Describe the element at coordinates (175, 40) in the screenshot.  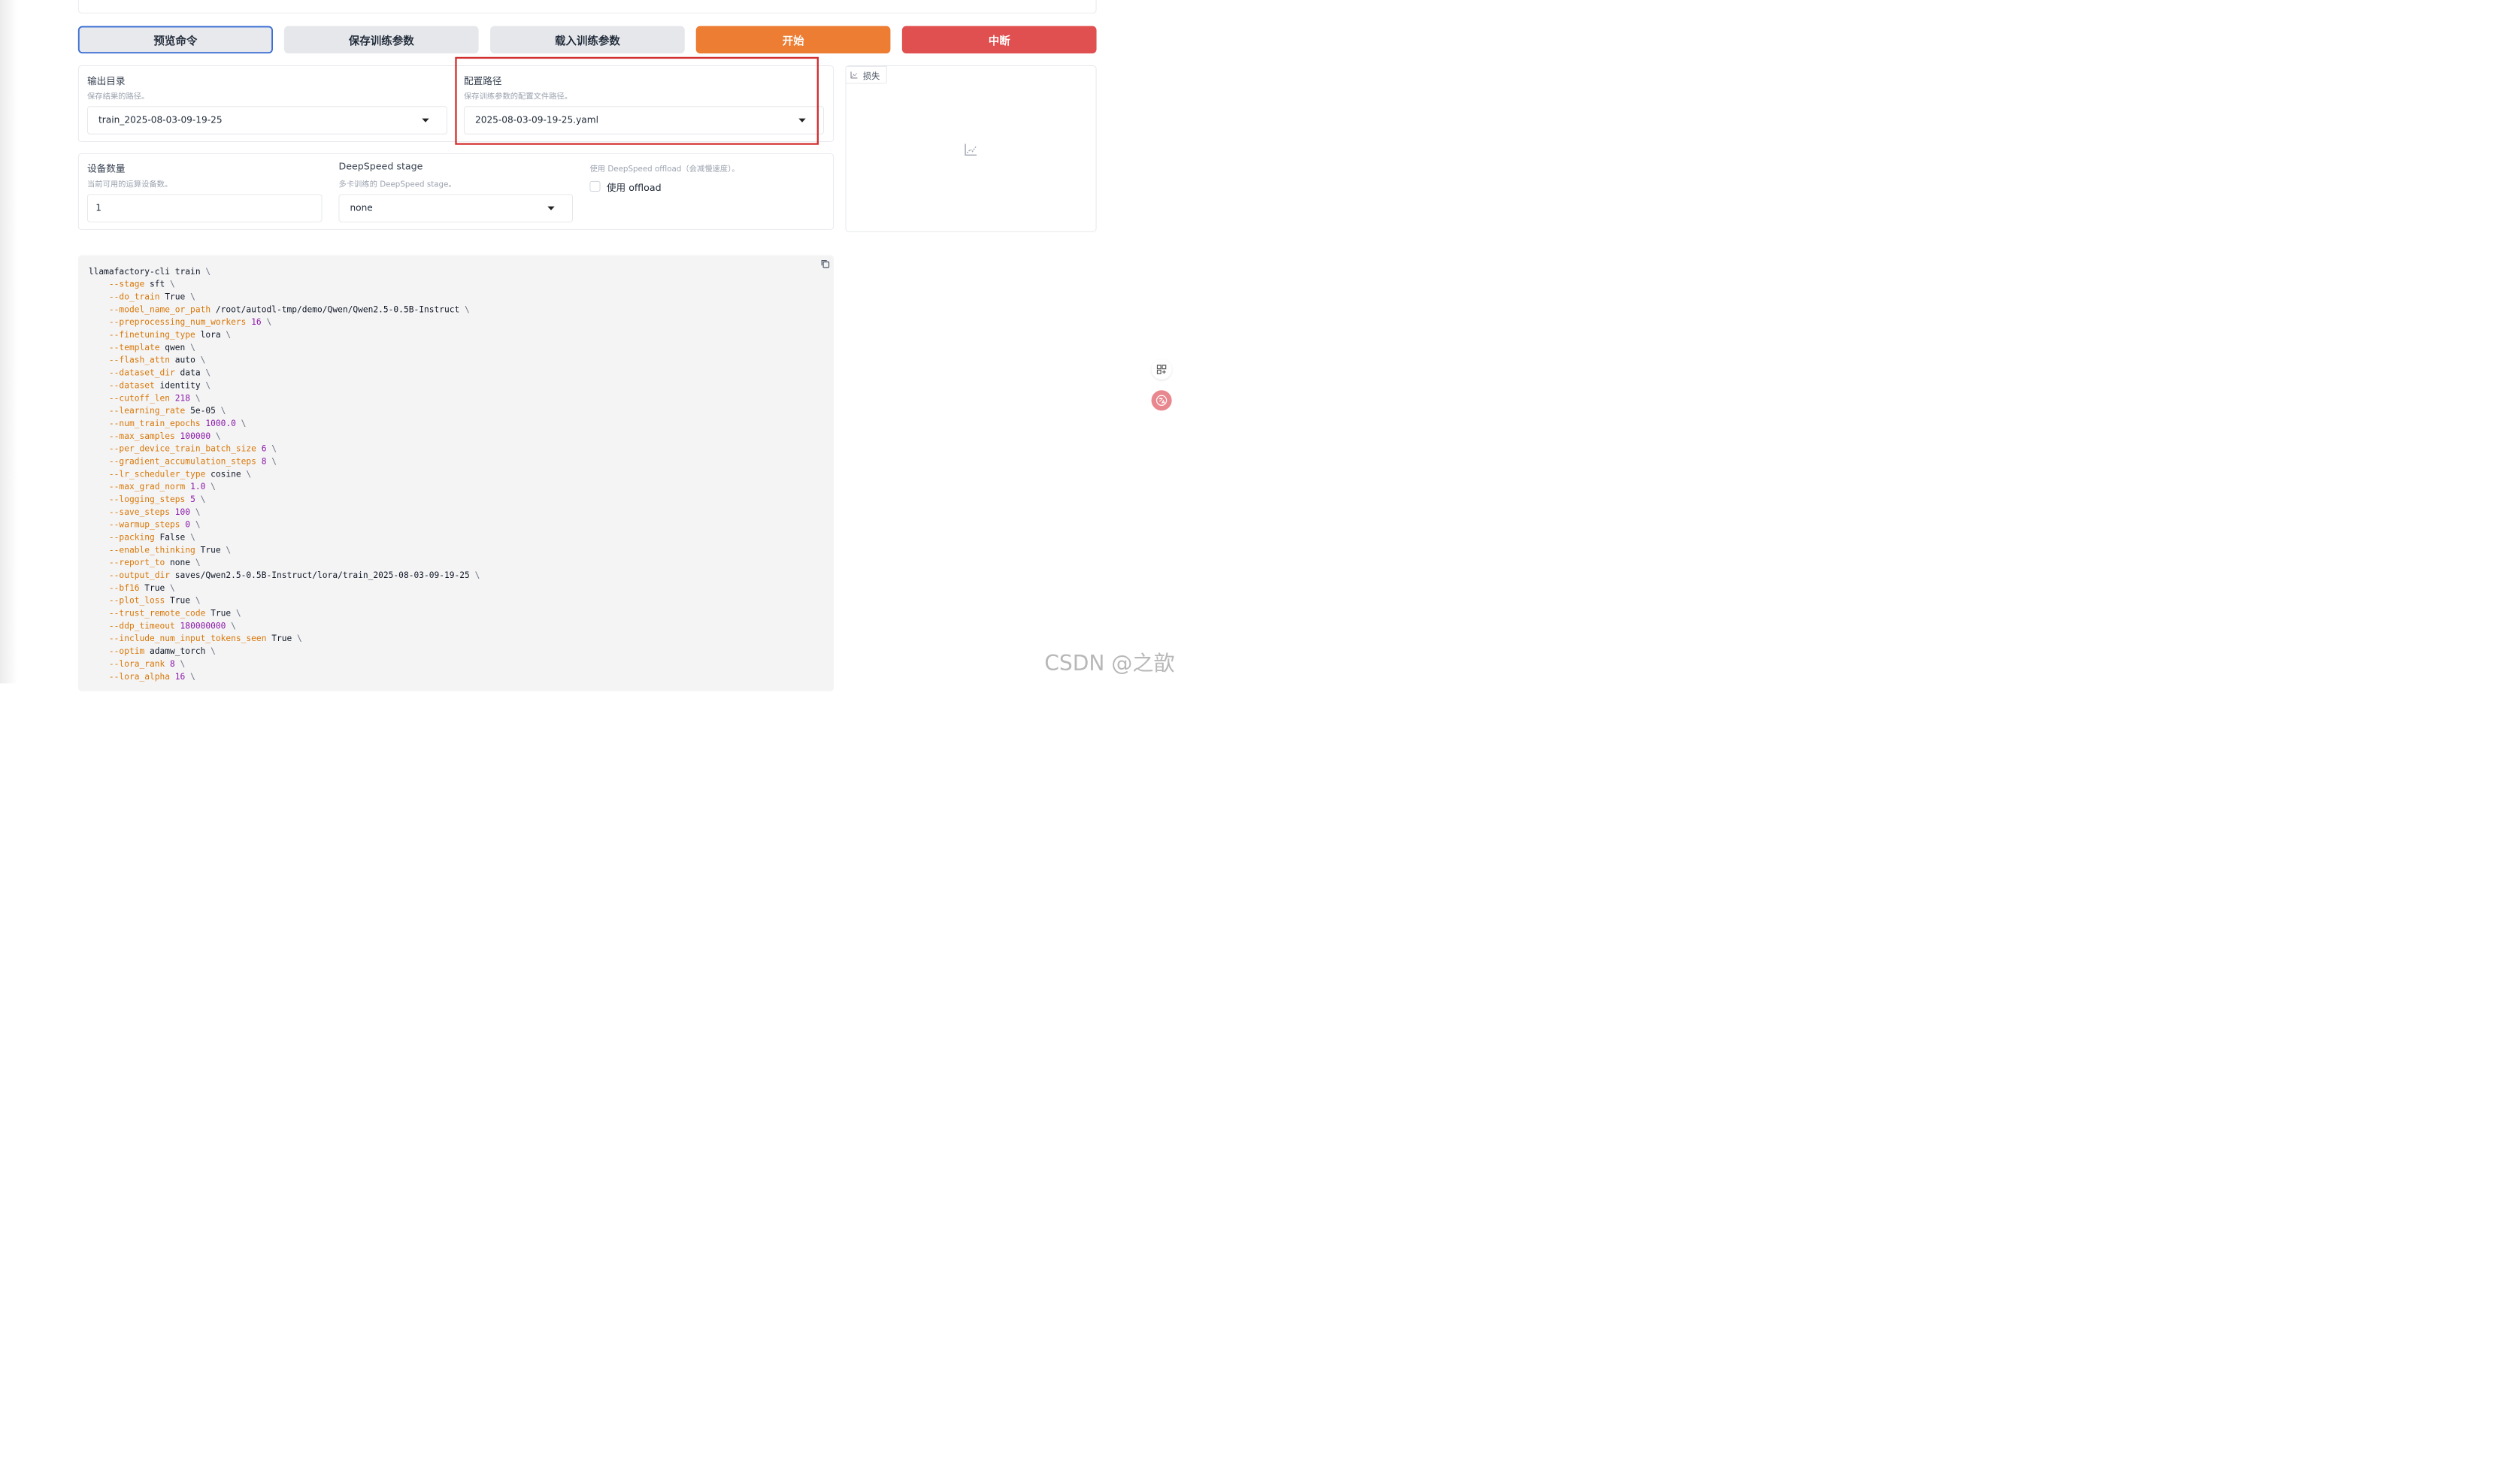
I see `preview-command-button: 预览命令` at that location.